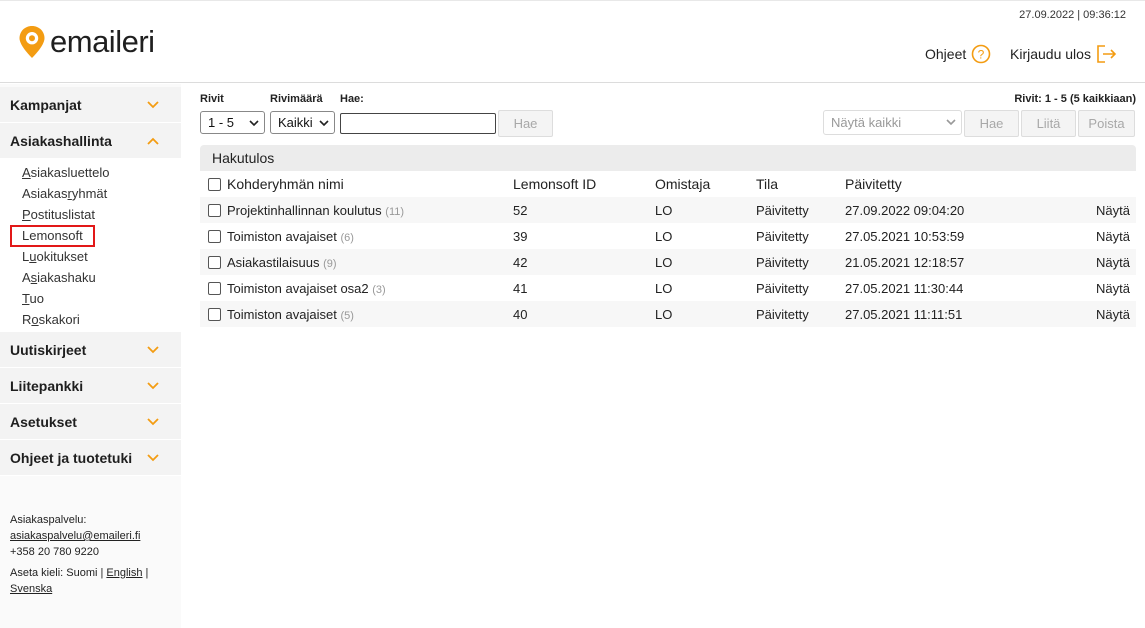 This screenshot has height=628, width=1145. What do you see at coordinates (90, 319) in the screenshot?
I see `sidebar-item-roskakori: Roskakori` at bounding box center [90, 319].